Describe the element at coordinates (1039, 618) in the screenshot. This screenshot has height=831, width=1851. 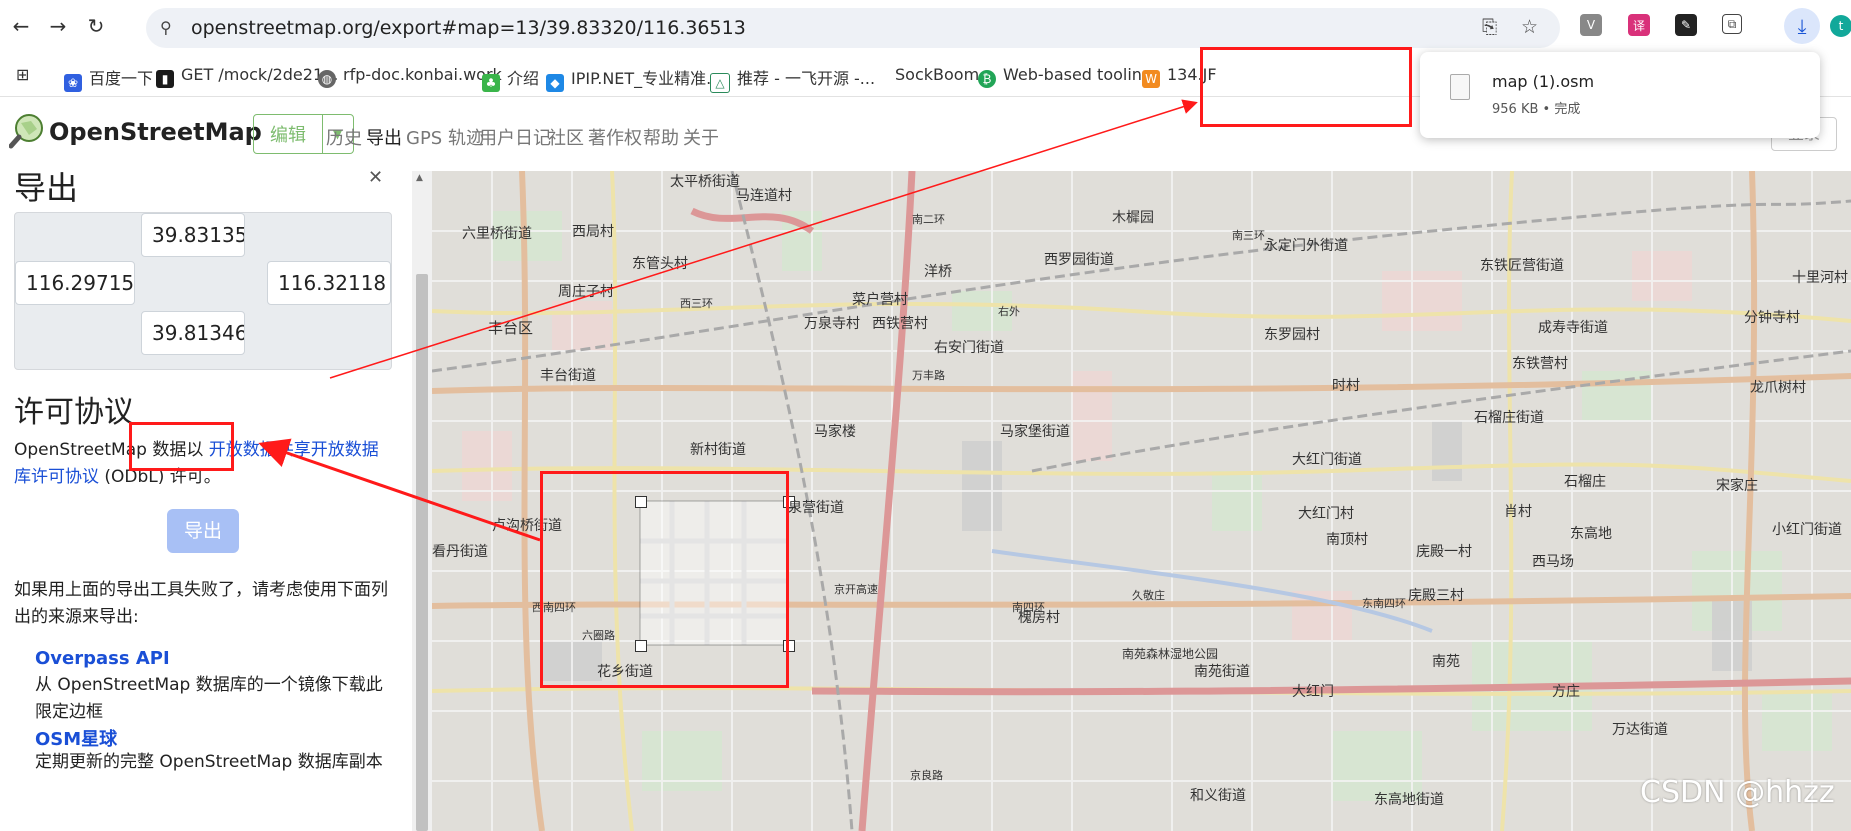
I see `map-label: 槐房村` at that location.